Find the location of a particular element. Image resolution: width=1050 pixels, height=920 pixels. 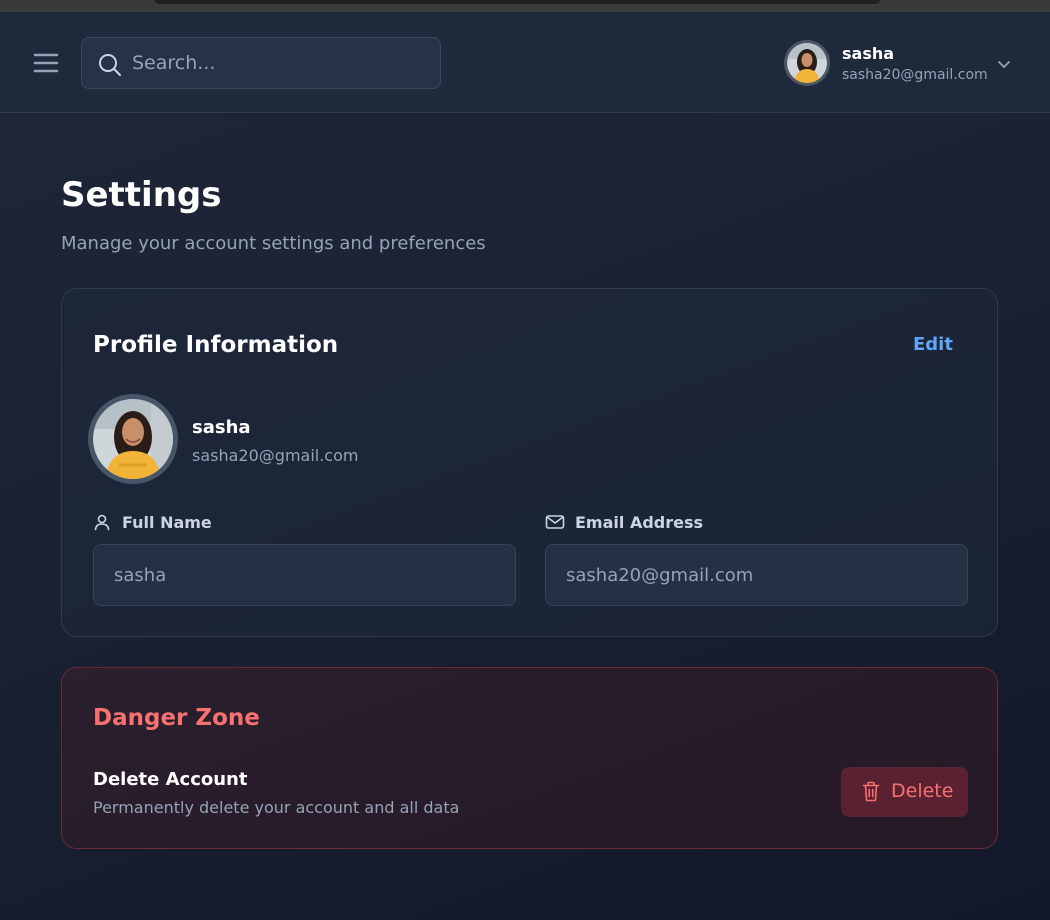

profile-section-title: Profile Information is located at coordinates (216, 345).